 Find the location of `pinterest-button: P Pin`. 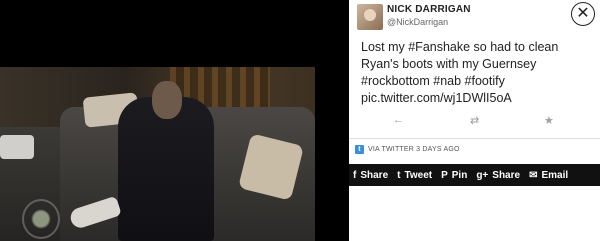

pinterest-button: P Pin is located at coordinates (454, 175).